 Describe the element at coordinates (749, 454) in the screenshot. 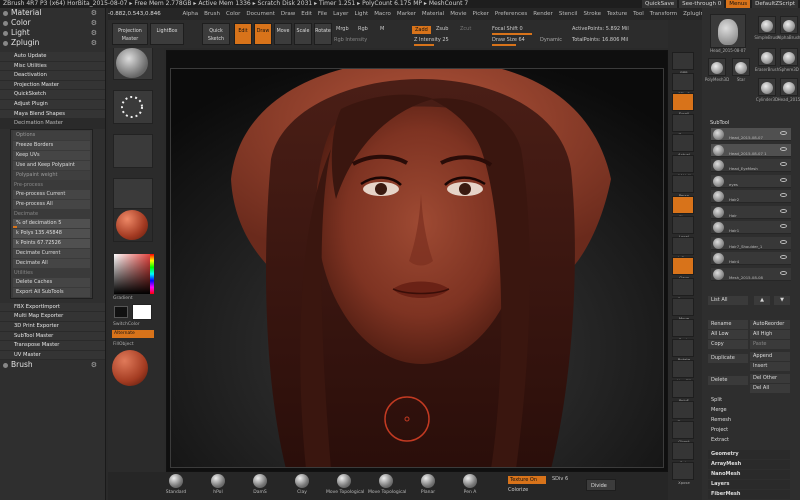

I see `subpalette-geometry: Geometry` at that location.